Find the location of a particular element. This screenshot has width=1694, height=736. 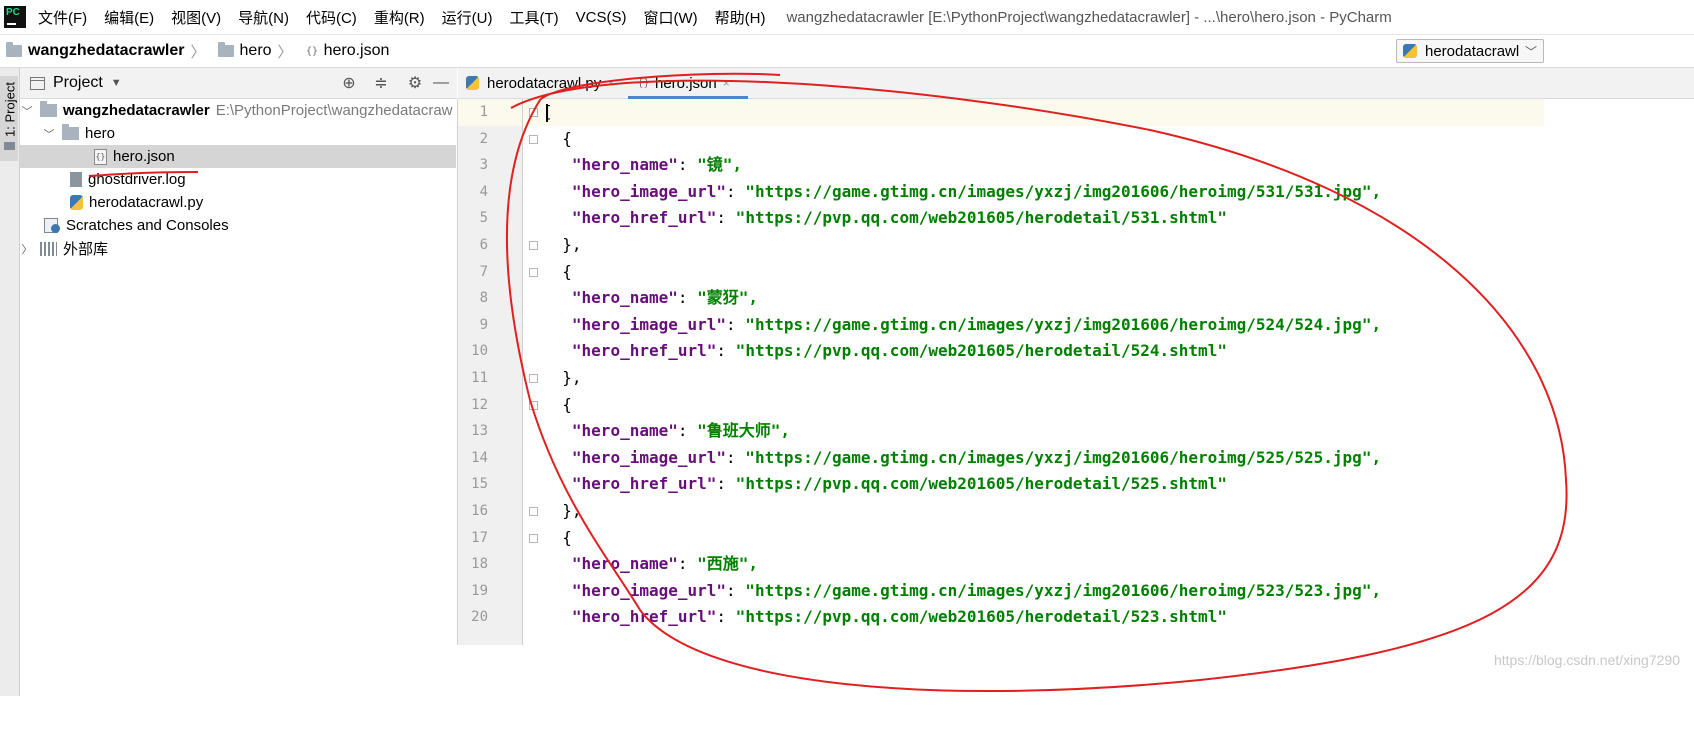

tree-item-label: 外部库 is located at coordinates (86, 249).